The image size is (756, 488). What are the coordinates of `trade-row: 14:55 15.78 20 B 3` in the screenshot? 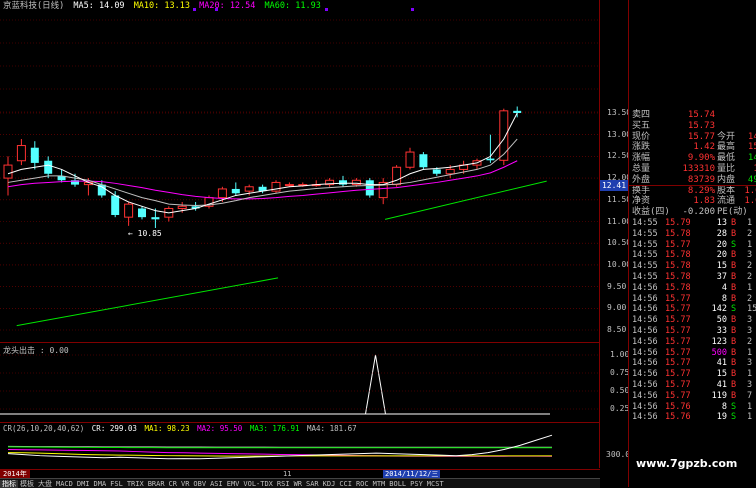 It's located at (692, 255).